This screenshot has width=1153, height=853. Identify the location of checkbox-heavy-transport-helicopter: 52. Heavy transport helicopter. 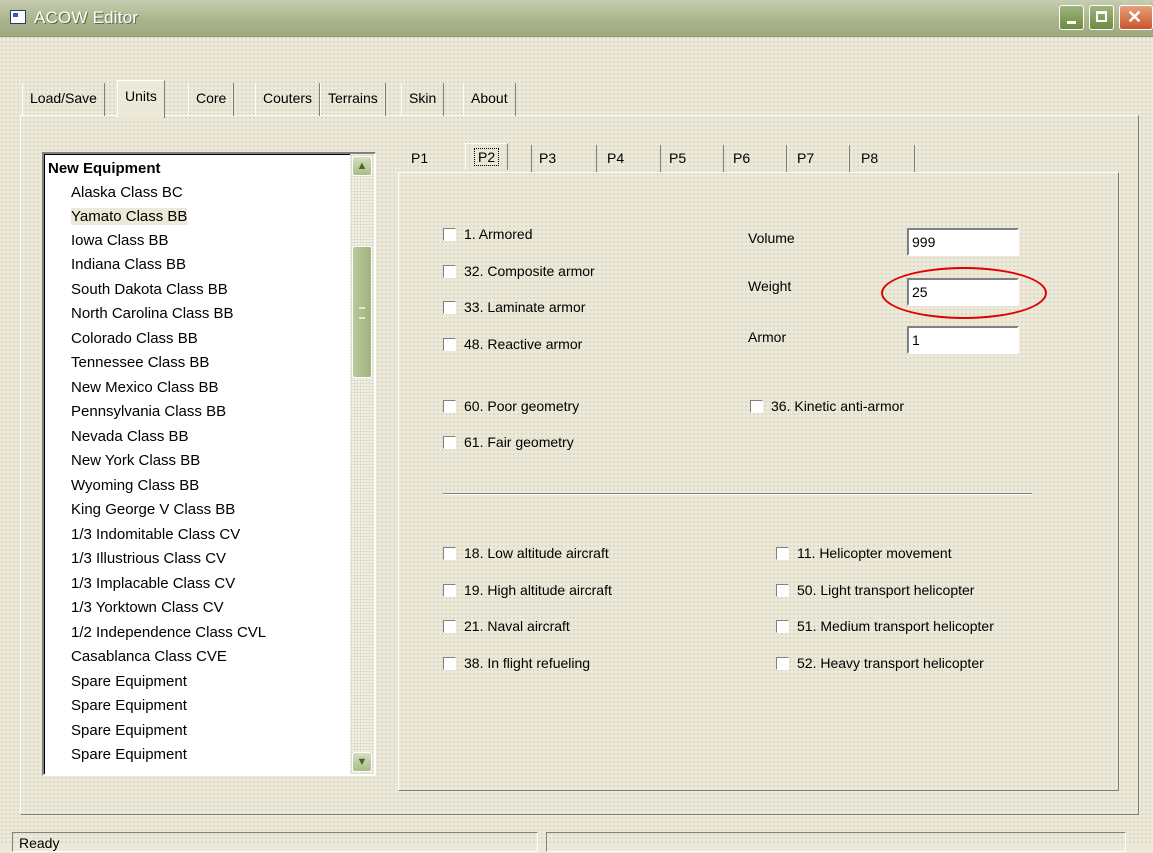
(880, 663).